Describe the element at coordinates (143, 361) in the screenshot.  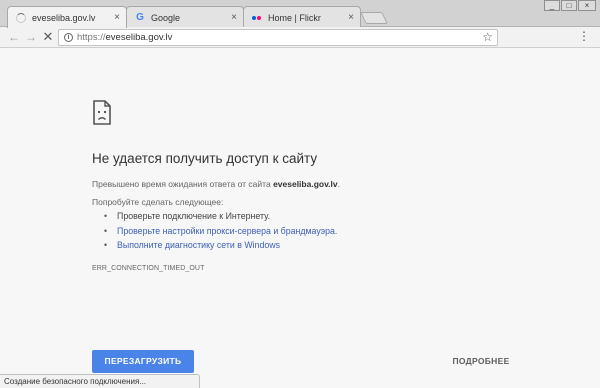
I see `reload-button: ПЕРЕЗАГРУЗИТЬ` at that location.